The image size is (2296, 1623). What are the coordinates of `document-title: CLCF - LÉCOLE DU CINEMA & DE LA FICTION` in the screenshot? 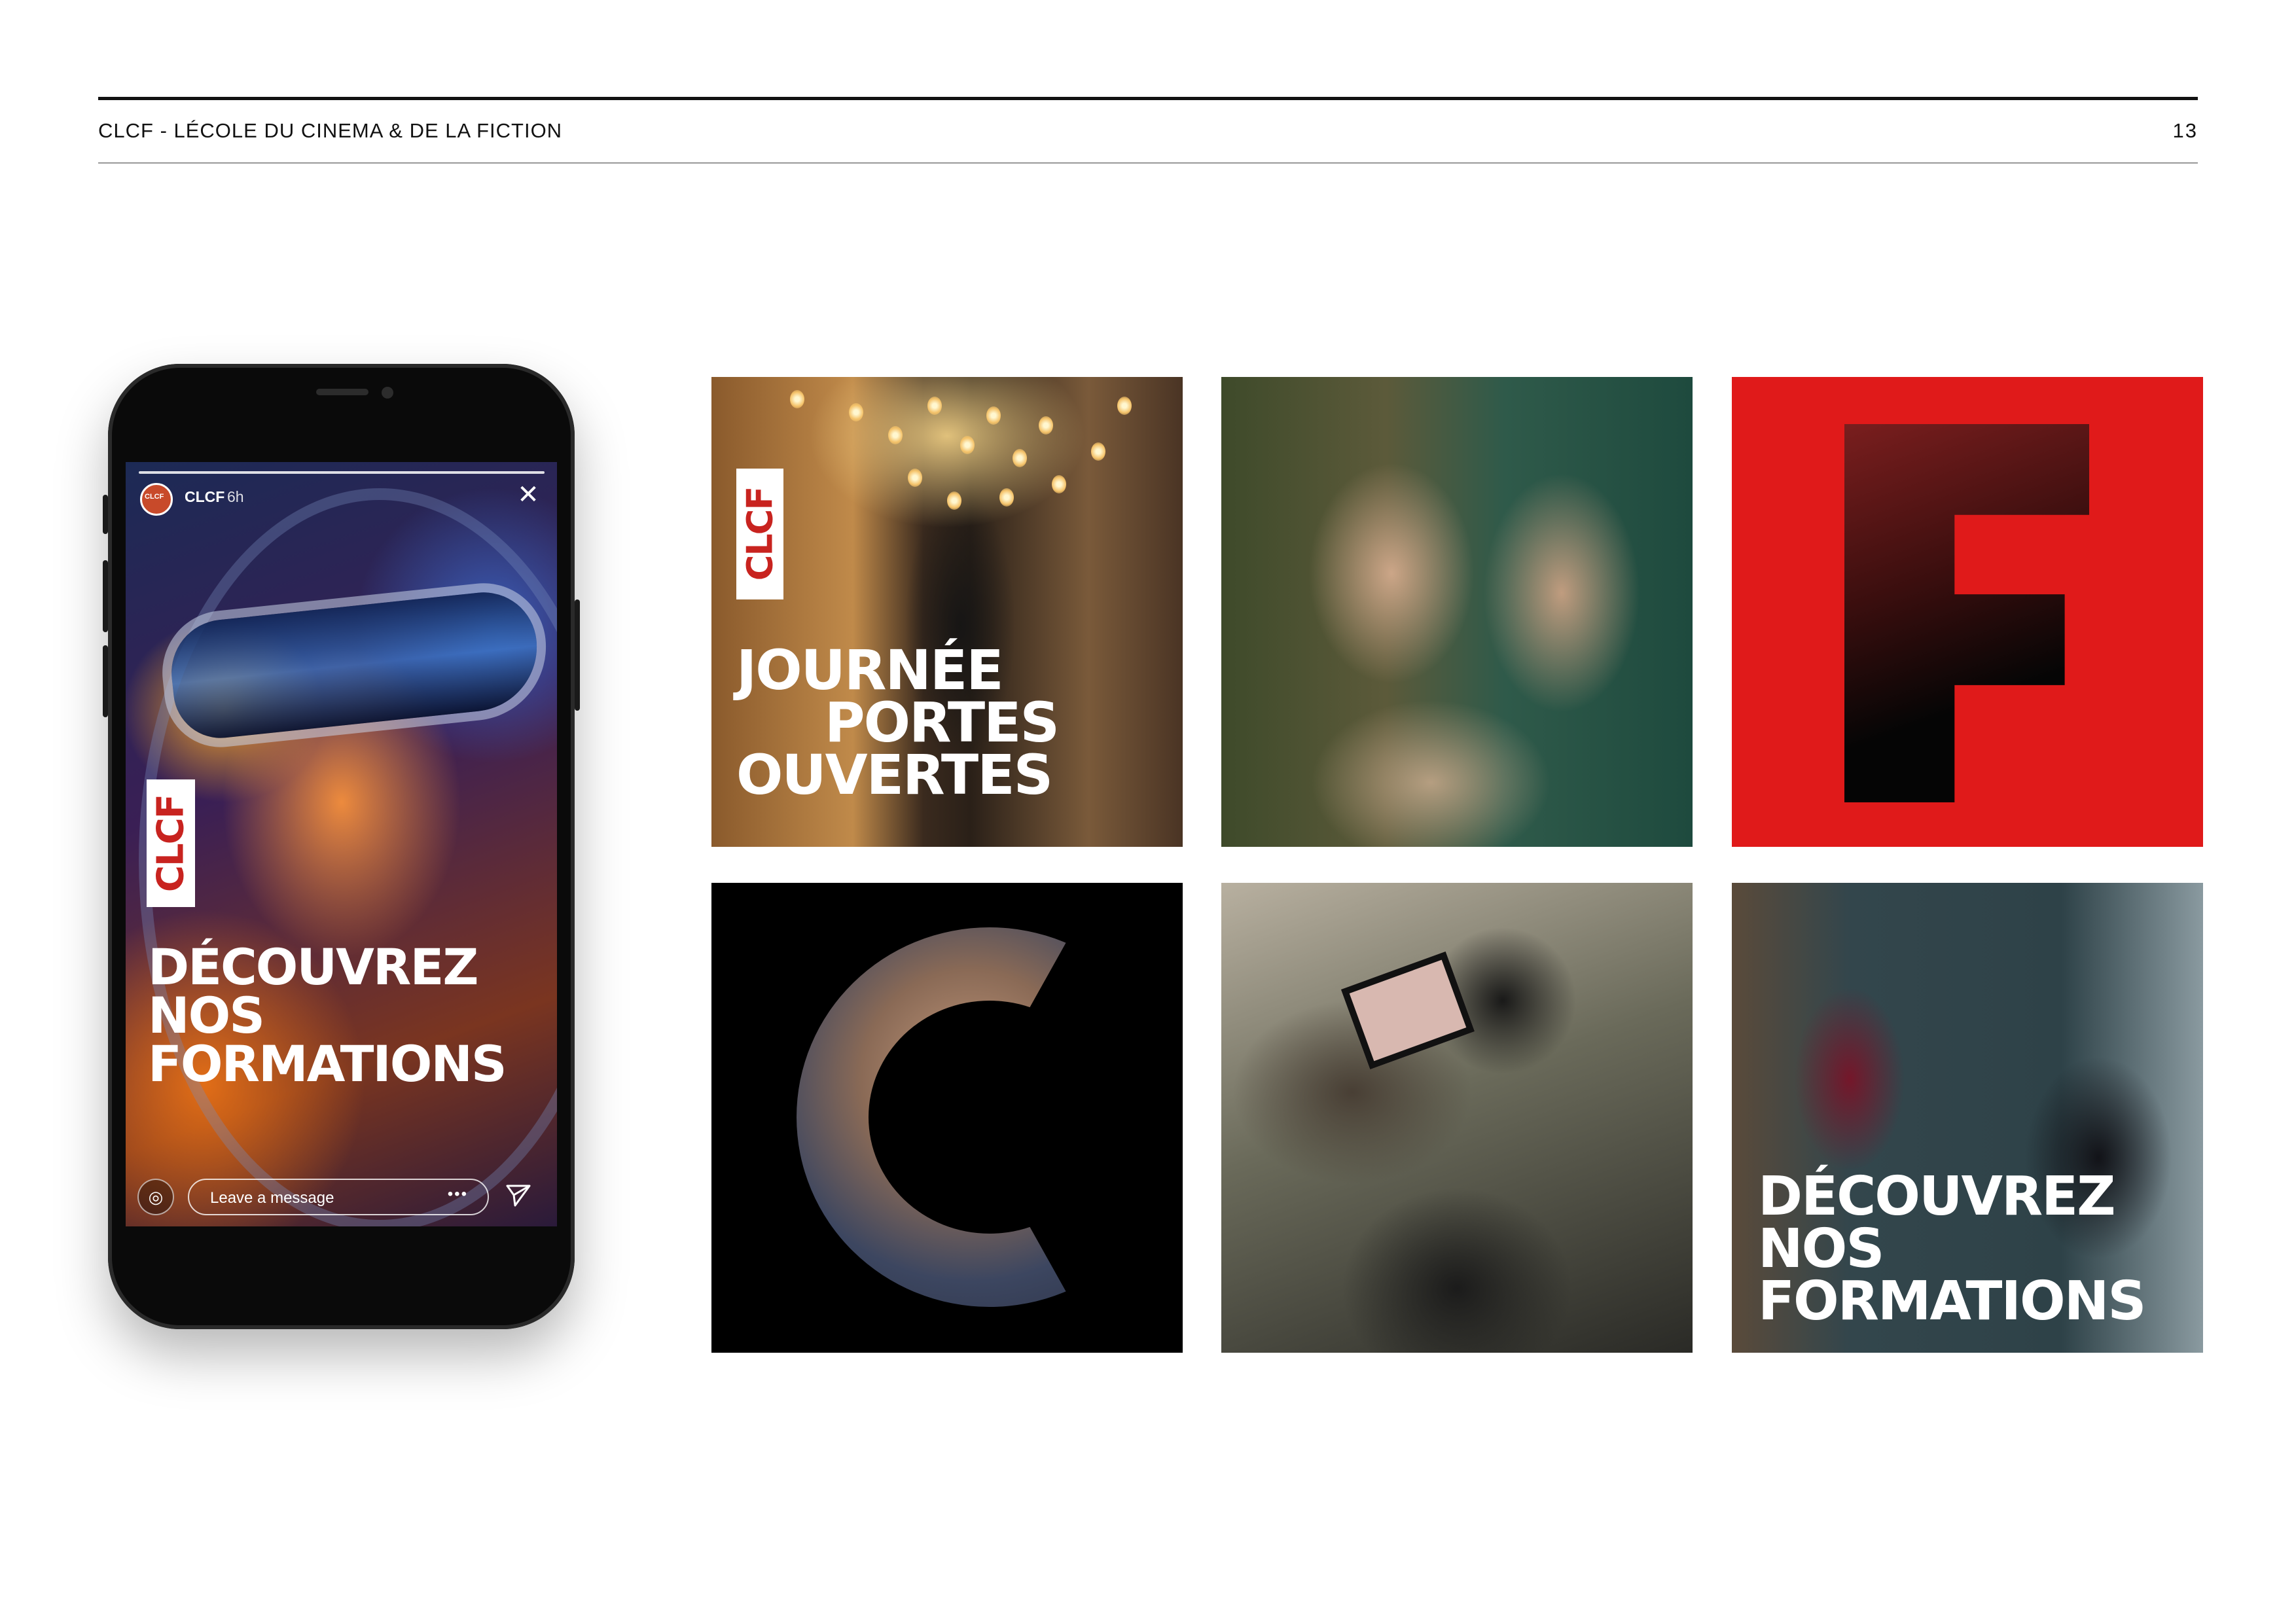 It's located at (330, 130).